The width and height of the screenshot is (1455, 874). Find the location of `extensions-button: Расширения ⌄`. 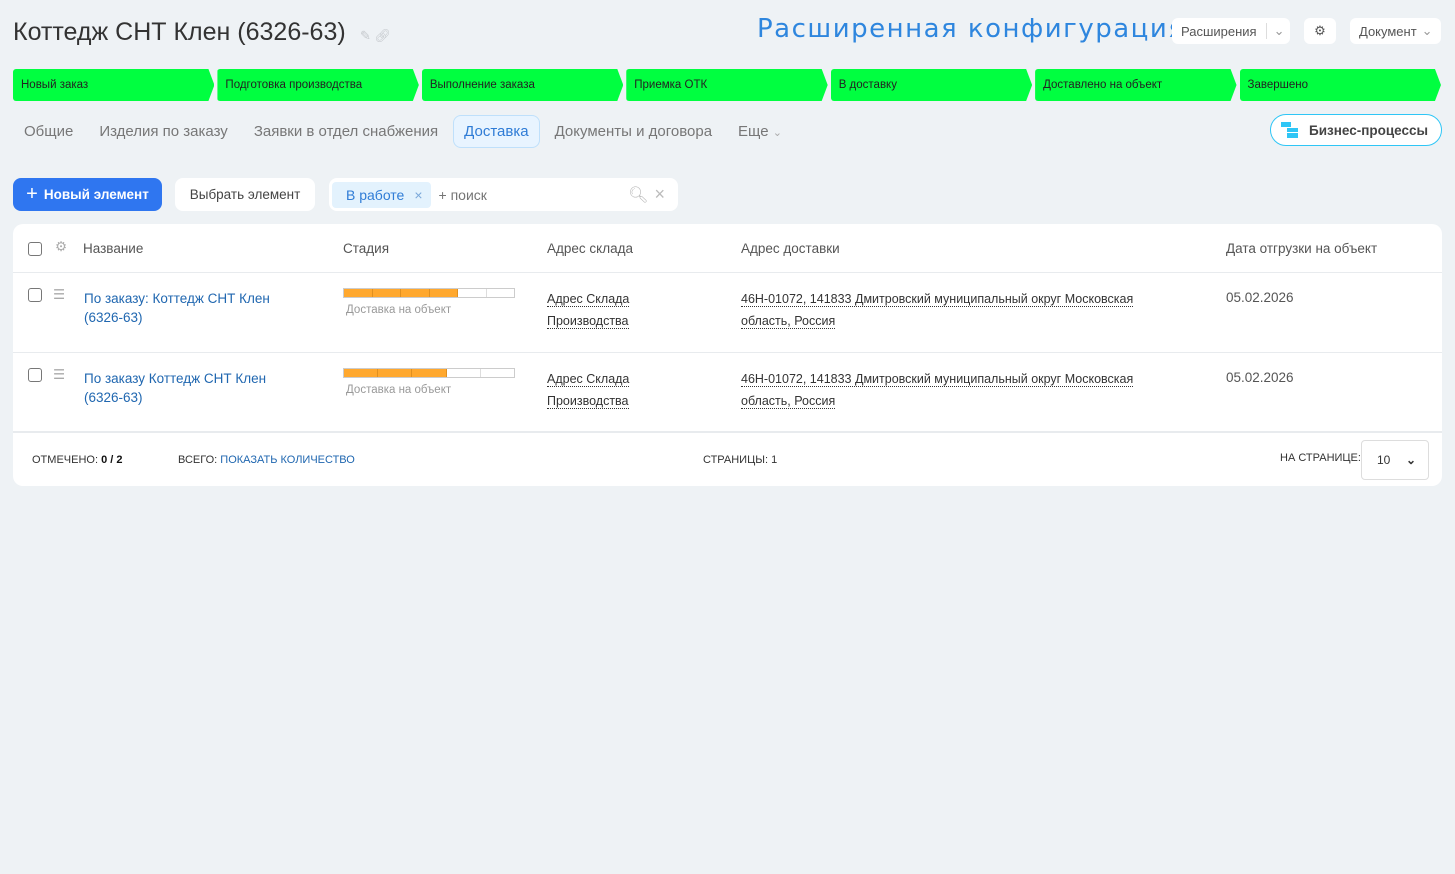

extensions-button: Расширения ⌄ is located at coordinates (1231, 31).